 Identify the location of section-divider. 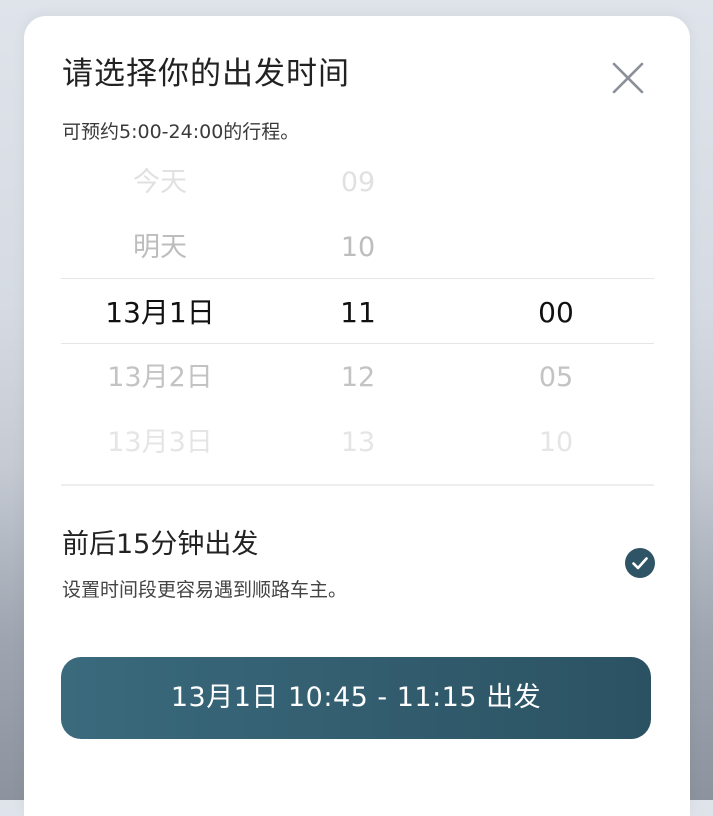
(357, 485).